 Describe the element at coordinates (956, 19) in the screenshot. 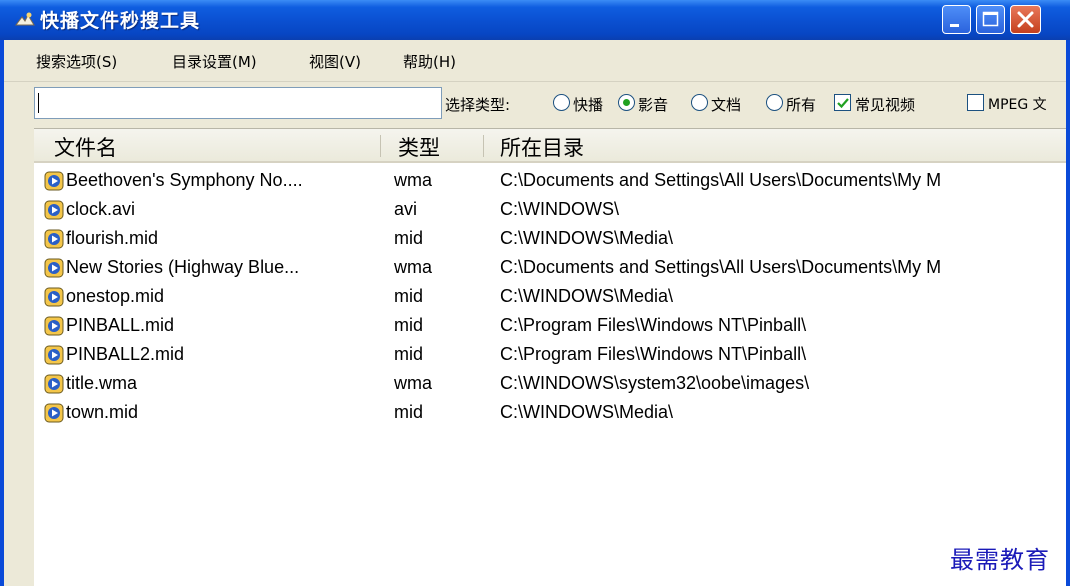

I see `minimize-button` at that location.